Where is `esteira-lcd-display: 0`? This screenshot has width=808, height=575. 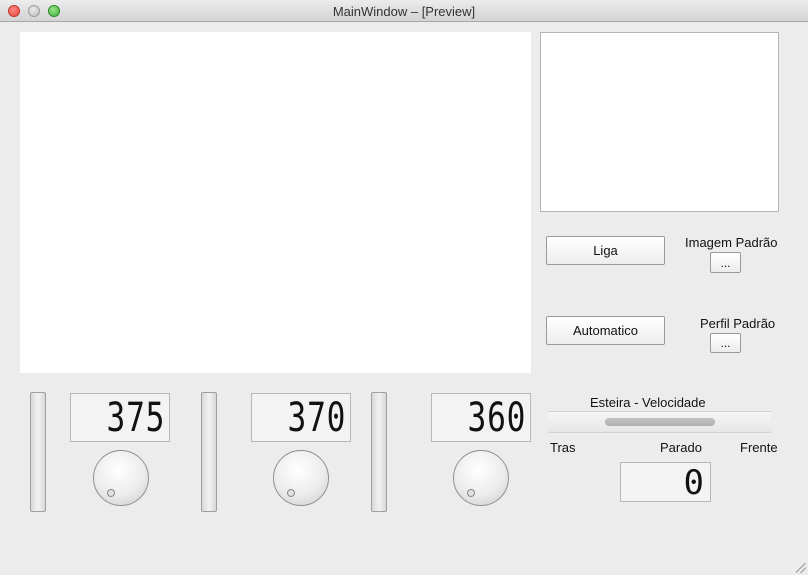
esteira-lcd-display: 0 is located at coordinates (665, 482).